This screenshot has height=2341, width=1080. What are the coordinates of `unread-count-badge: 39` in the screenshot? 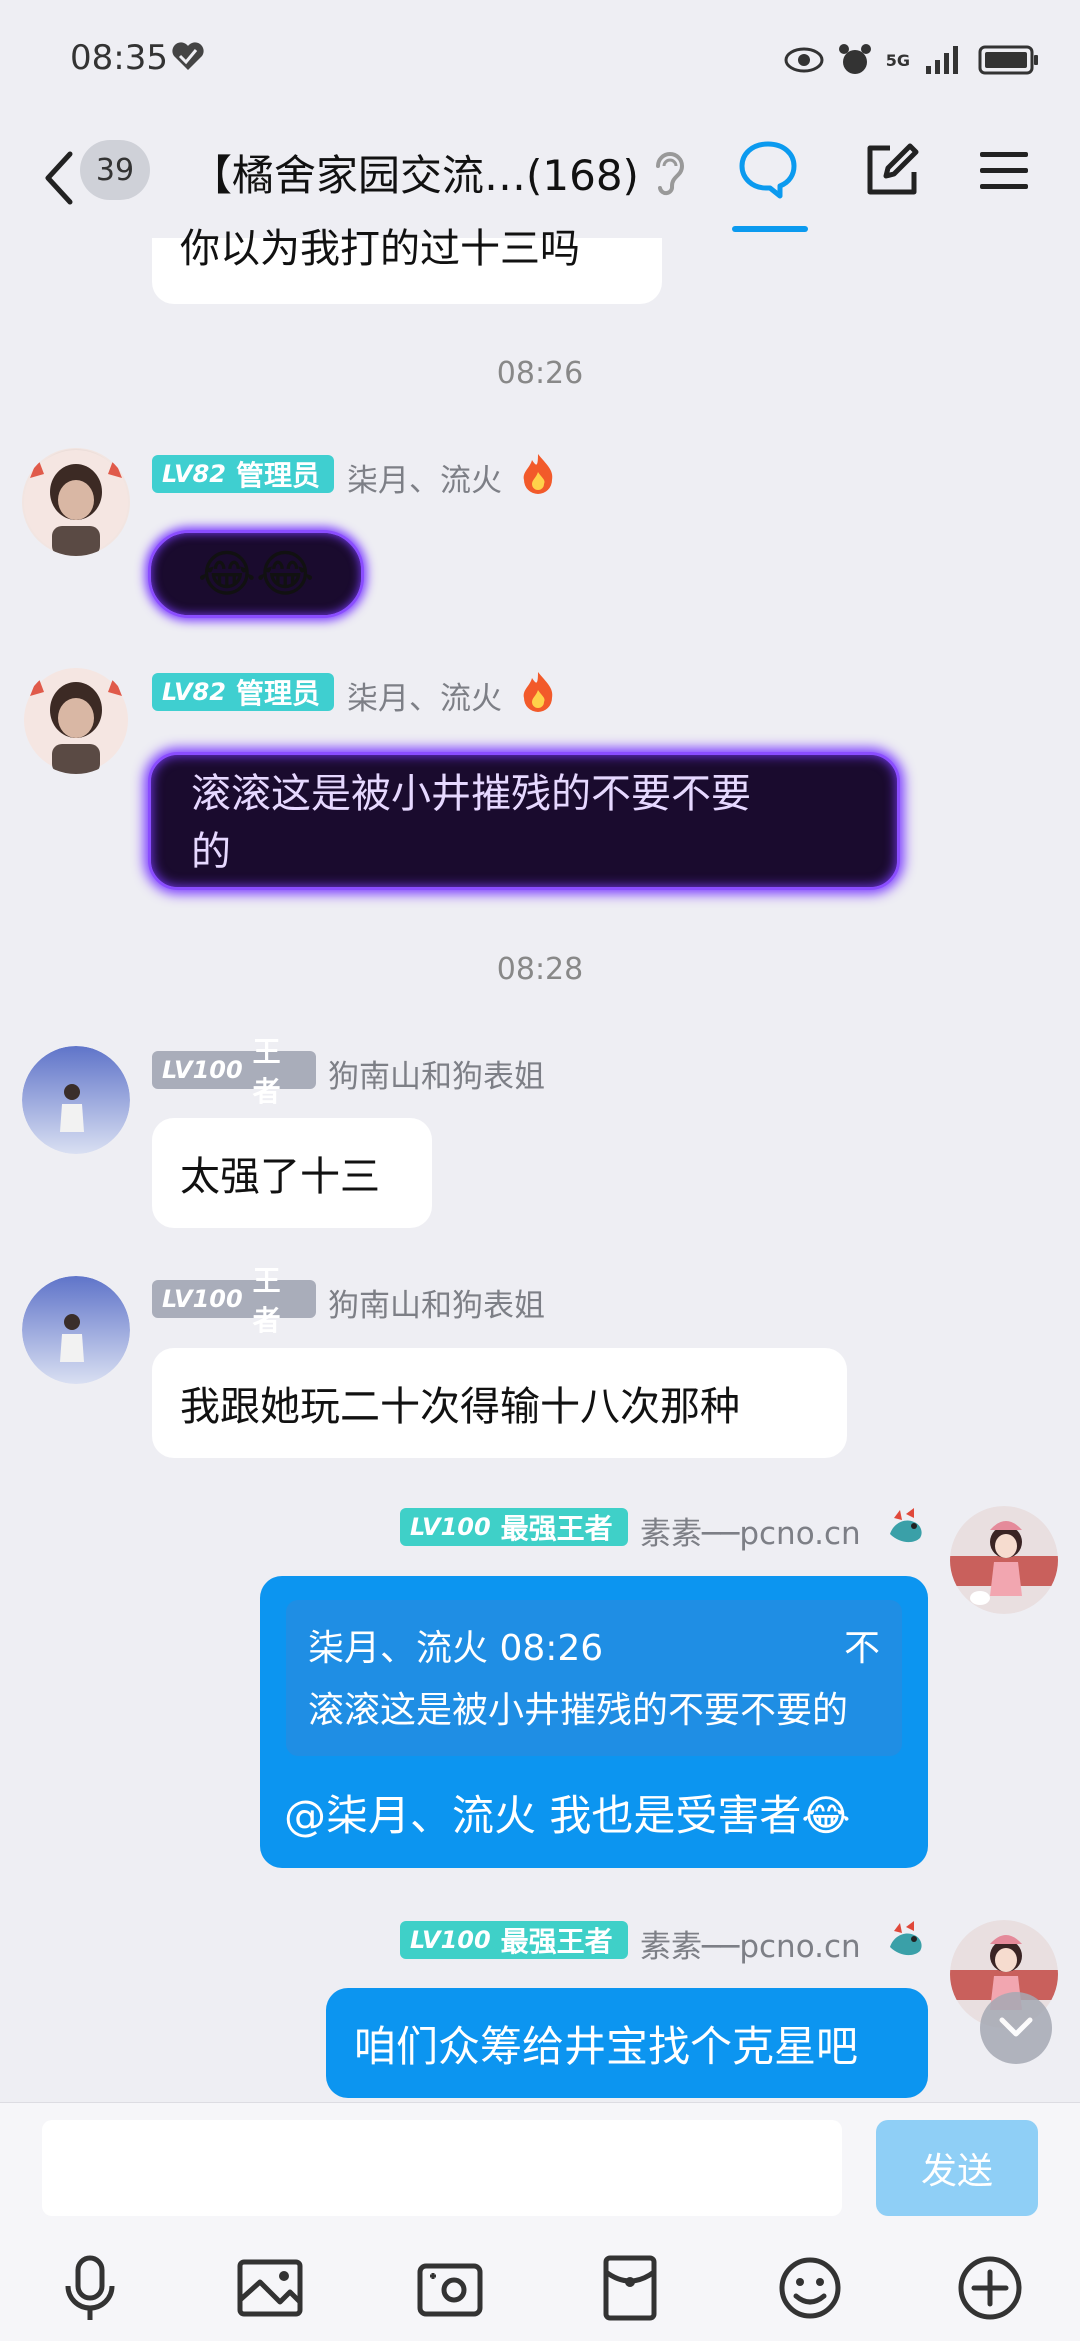 It's located at (115, 170).